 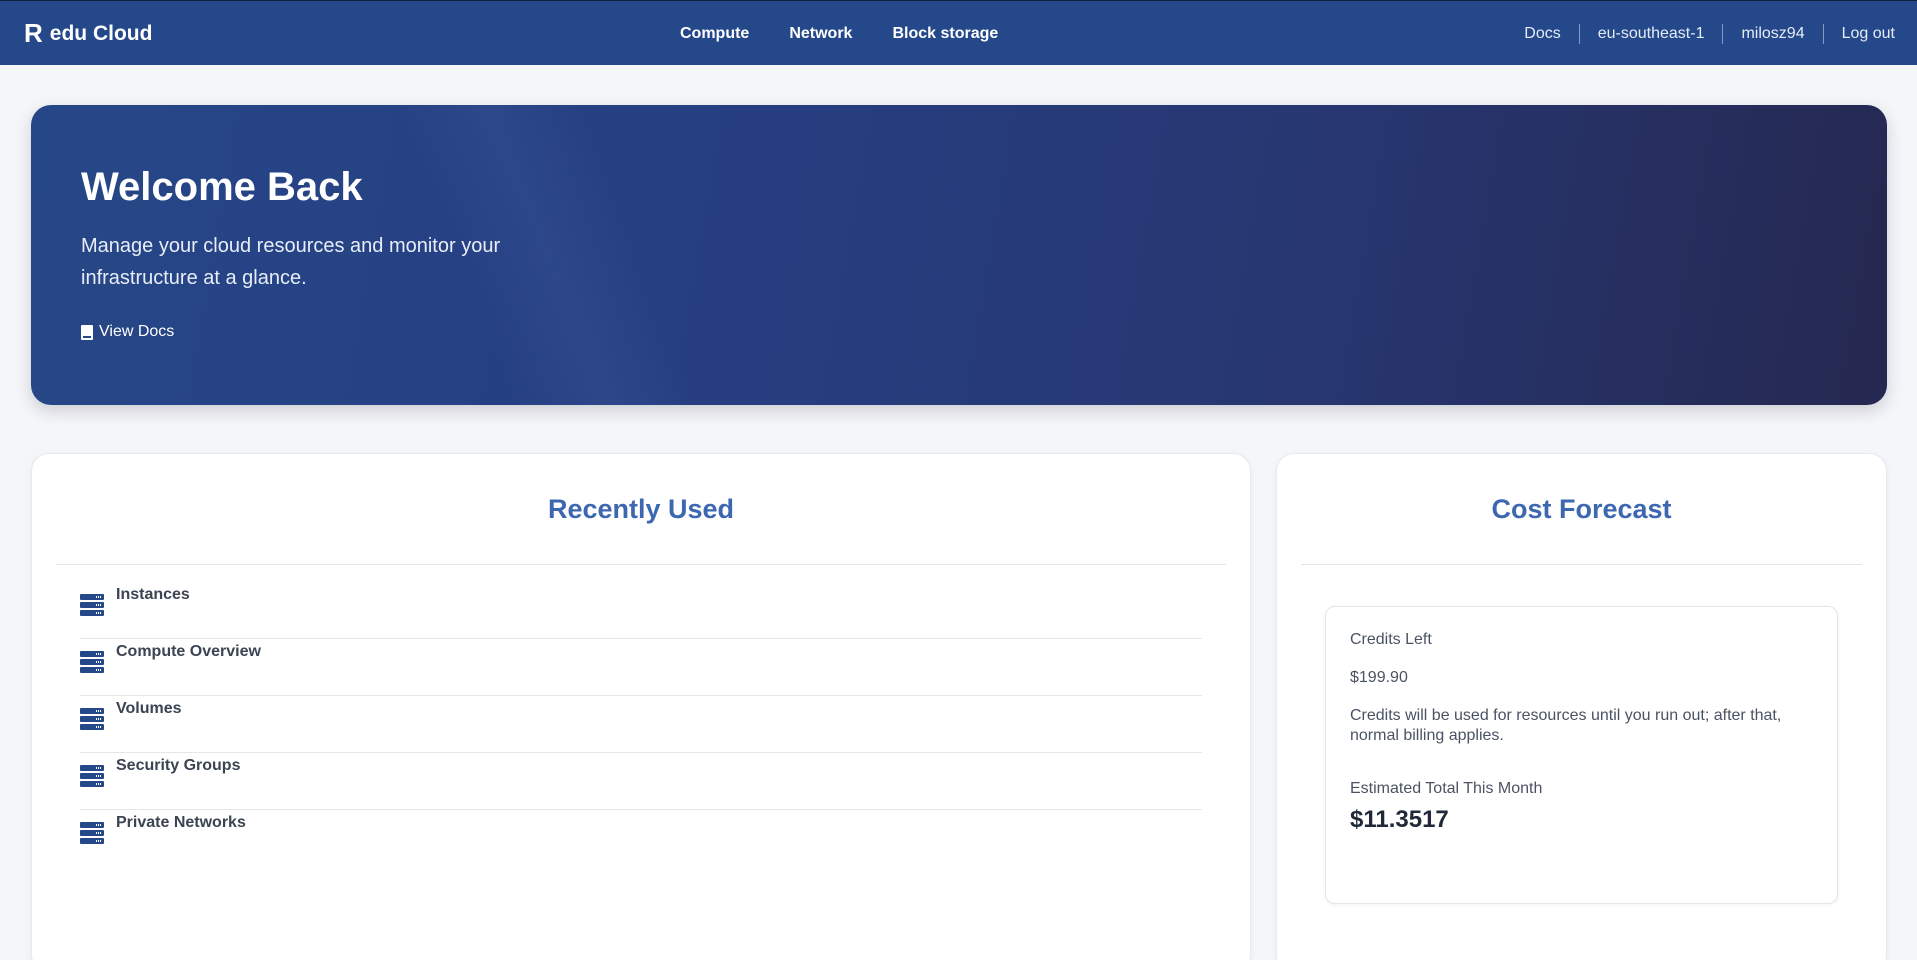 What do you see at coordinates (945, 34) in the screenshot?
I see `nav-block-storage: Block storage` at bounding box center [945, 34].